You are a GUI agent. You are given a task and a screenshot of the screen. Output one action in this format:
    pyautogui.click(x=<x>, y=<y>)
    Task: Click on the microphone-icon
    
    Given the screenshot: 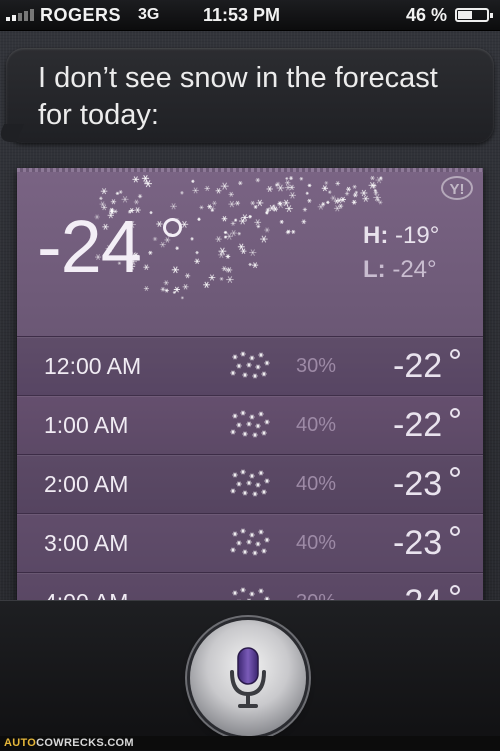 What is the action you would take?
    pyautogui.click(x=248, y=679)
    